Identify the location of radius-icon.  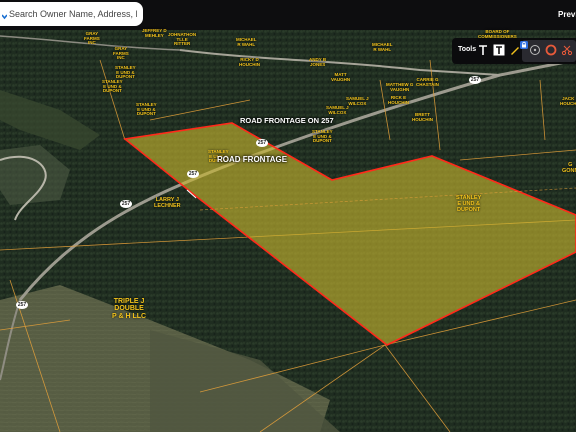
(535, 50).